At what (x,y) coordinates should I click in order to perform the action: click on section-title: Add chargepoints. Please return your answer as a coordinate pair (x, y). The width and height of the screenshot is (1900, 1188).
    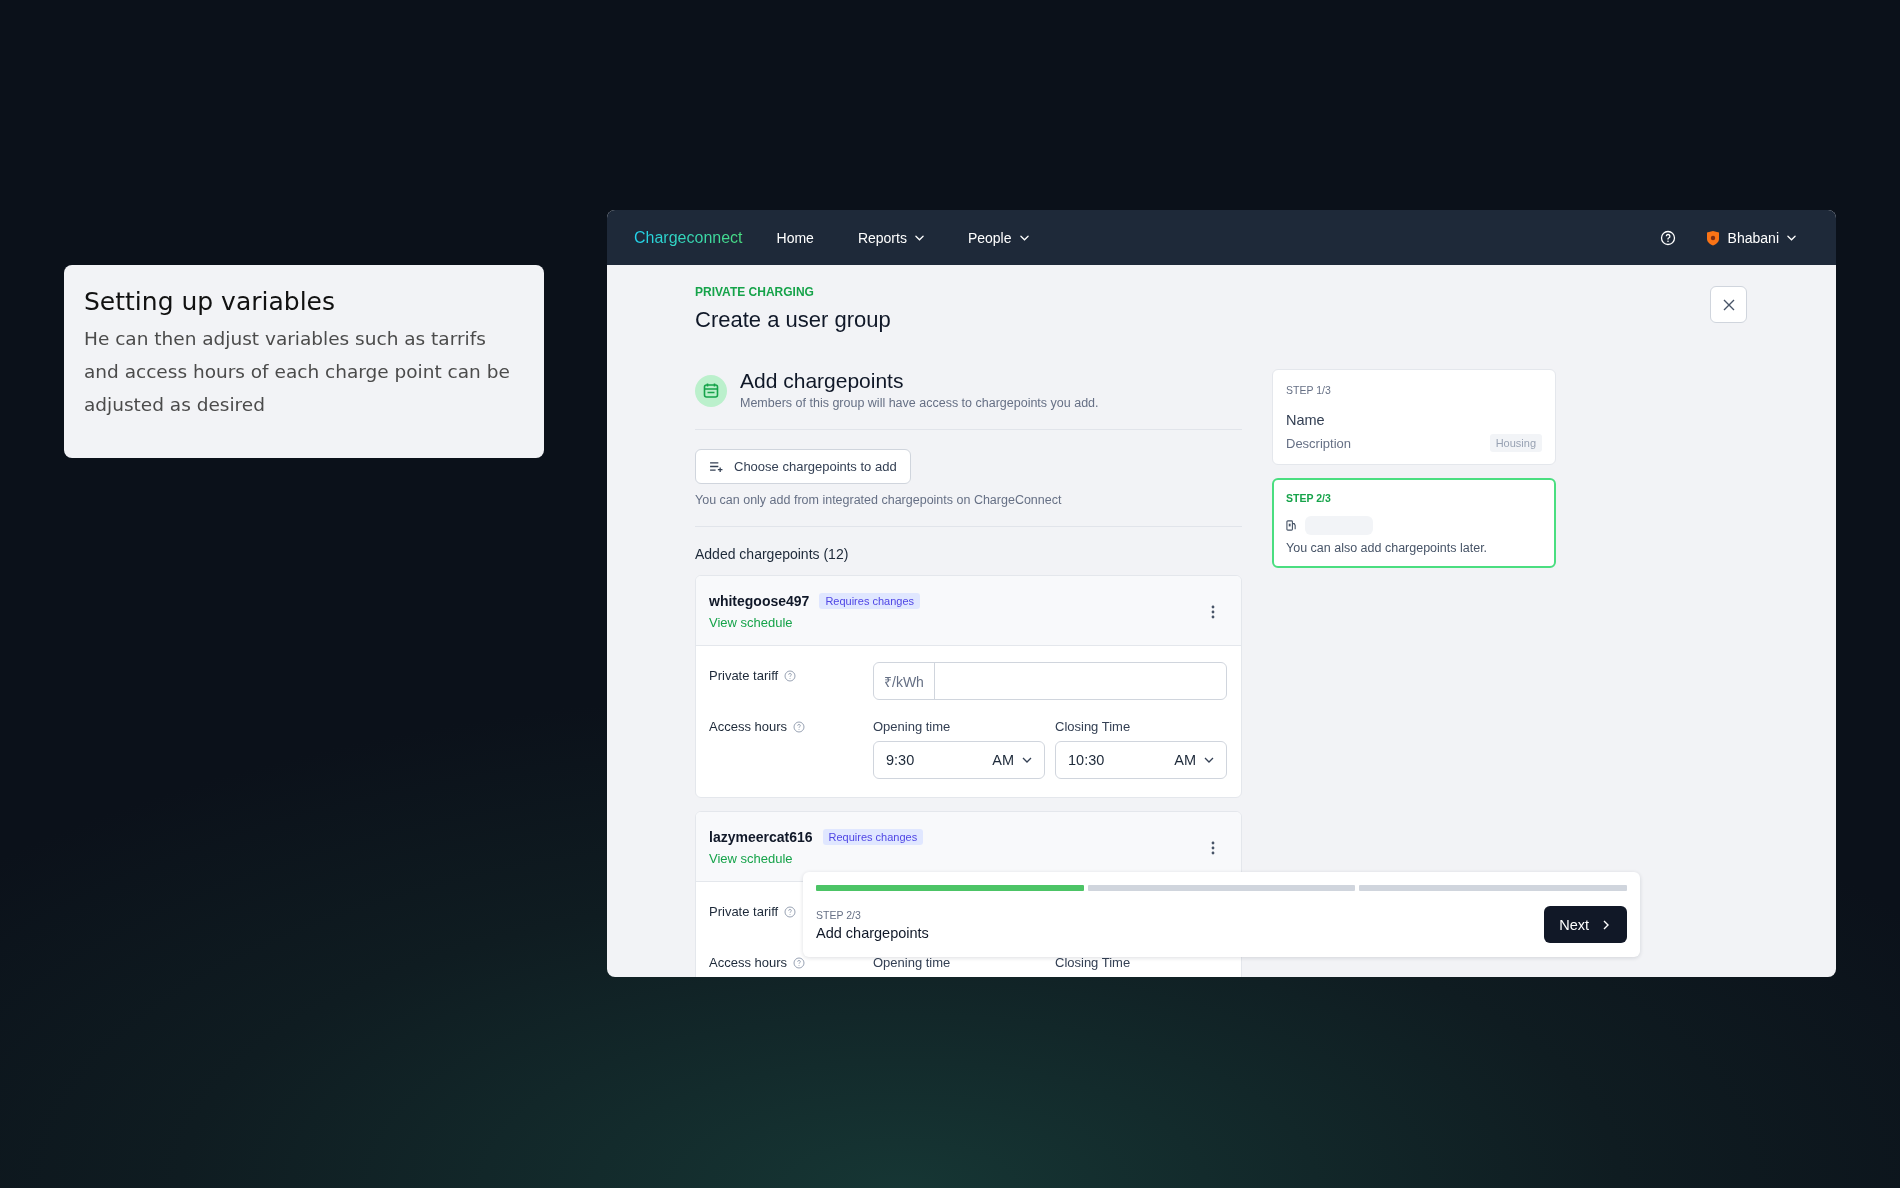
    Looking at the image, I should click on (822, 381).